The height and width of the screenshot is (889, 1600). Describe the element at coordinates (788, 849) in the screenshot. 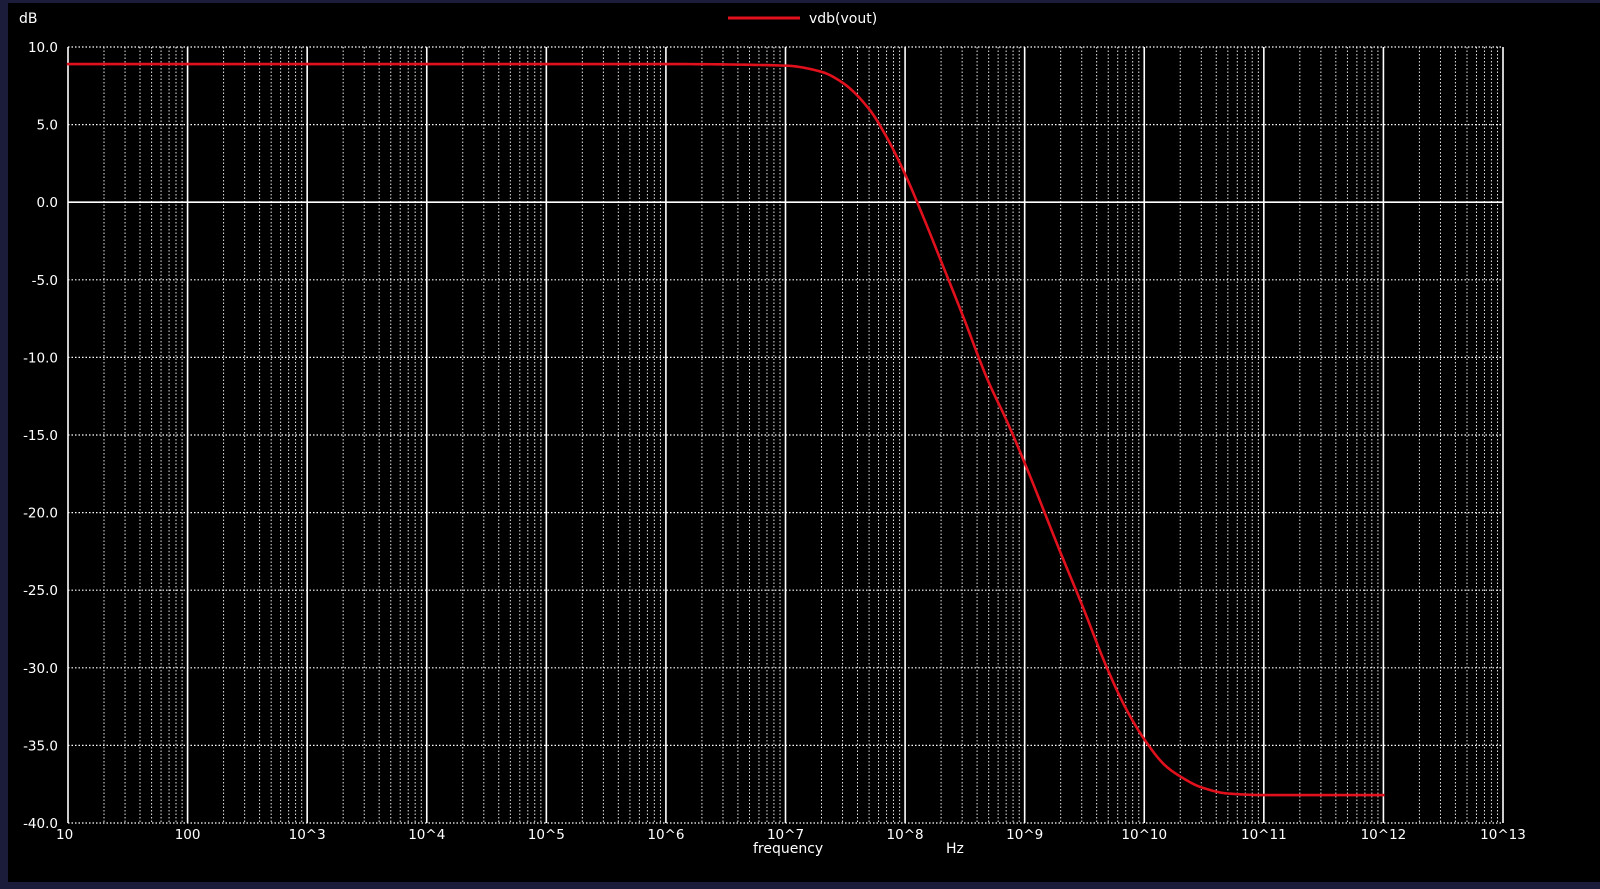

I see `x-axis-title: frequency` at that location.